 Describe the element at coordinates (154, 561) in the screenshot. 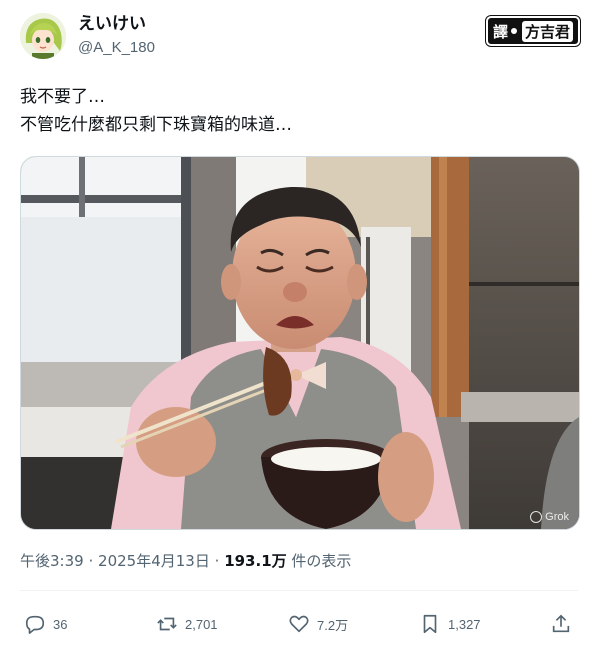

I see `post-date: 2025年4月13日` at that location.